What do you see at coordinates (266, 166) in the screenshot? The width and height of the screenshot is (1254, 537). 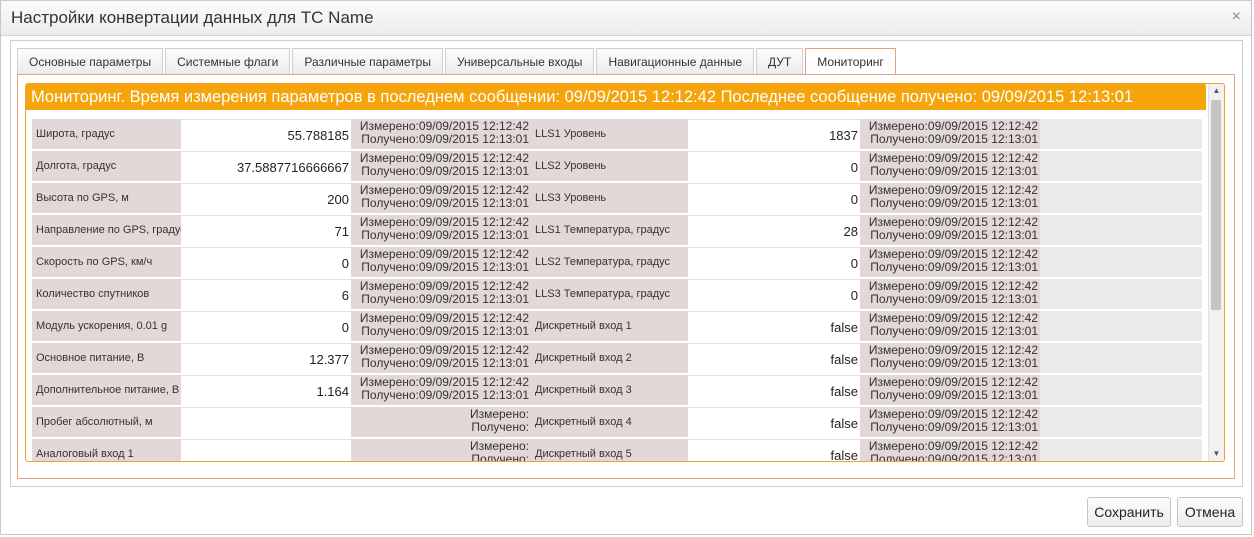 I see `param-value: 37.5887716666667` at bounding box center [266, 166].